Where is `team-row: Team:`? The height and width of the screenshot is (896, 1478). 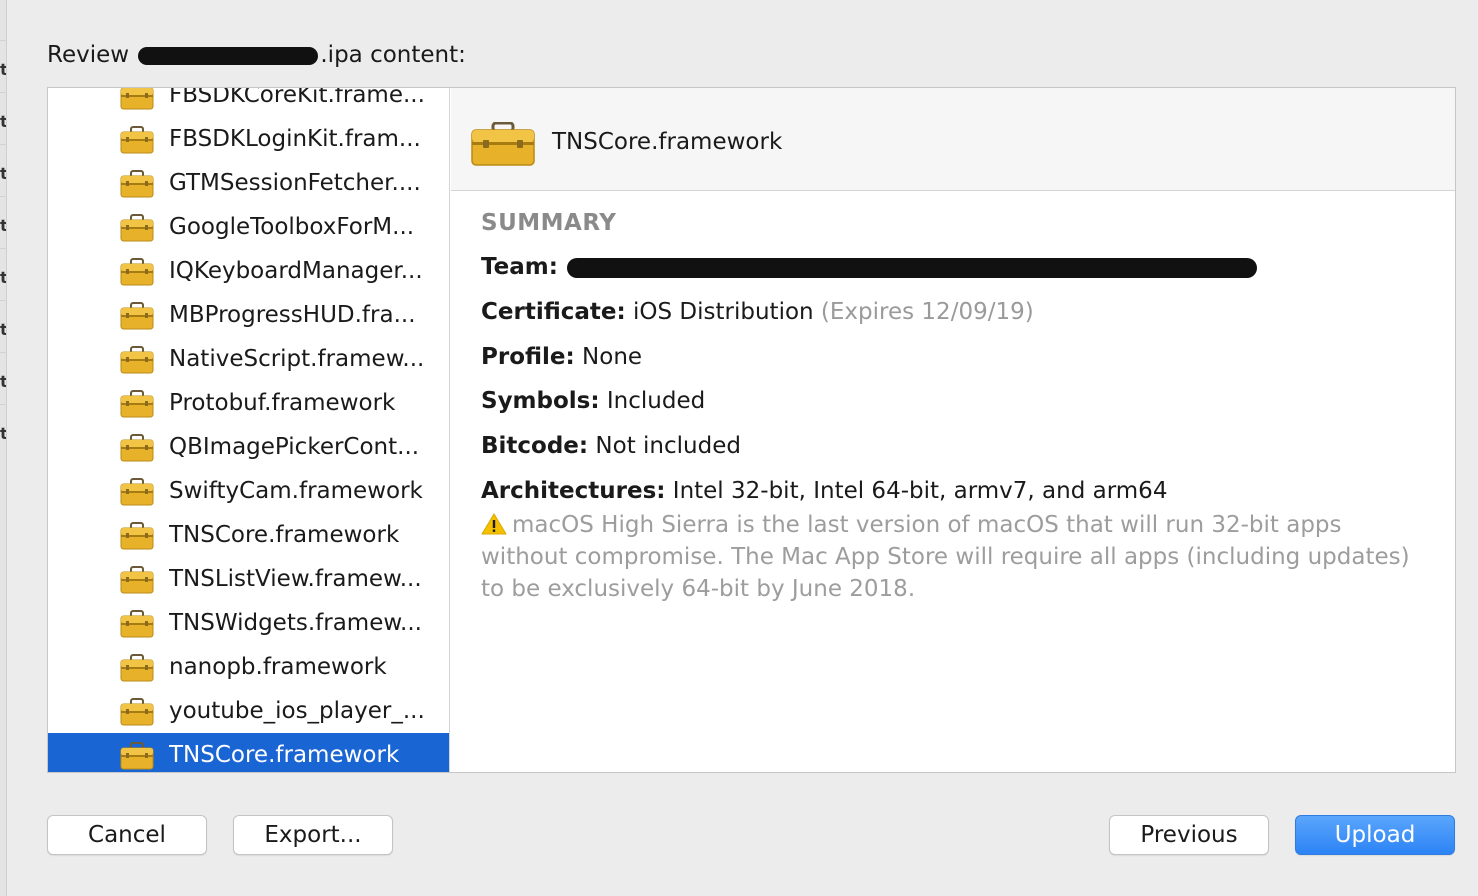
team-row: Team: is located at coordinates (870, 267).